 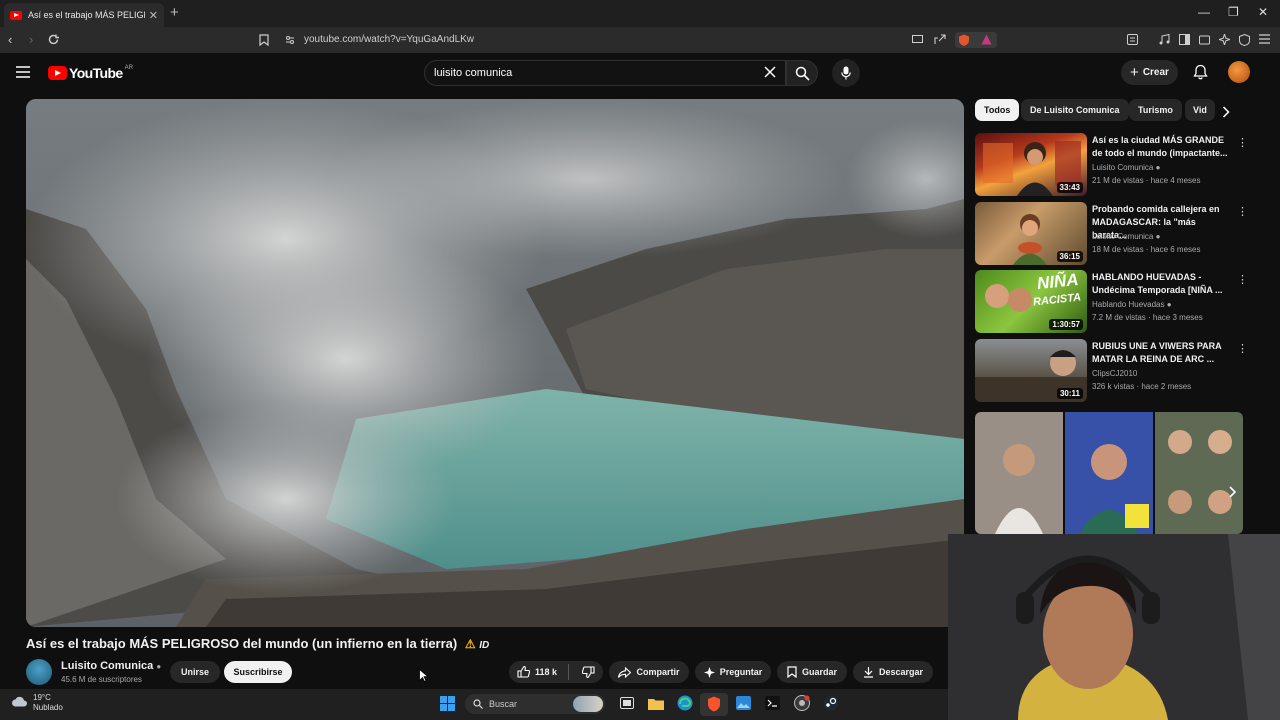 What do you see at coordinates (964, 40) in the screenshot?
I see `brave-shield-icon` at bounding box center [964, 40].